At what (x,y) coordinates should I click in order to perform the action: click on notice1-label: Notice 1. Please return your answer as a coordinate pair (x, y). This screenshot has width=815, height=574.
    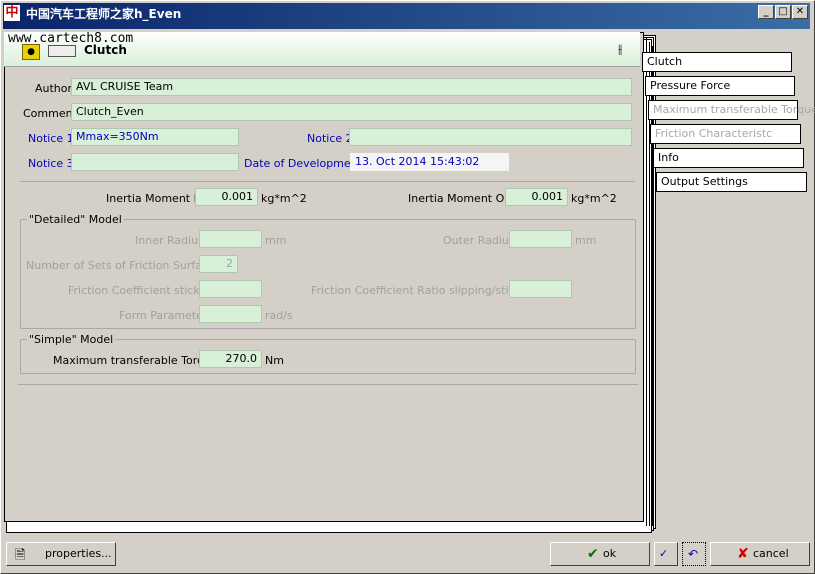
    Looking at the image, I should click on (51, 138).